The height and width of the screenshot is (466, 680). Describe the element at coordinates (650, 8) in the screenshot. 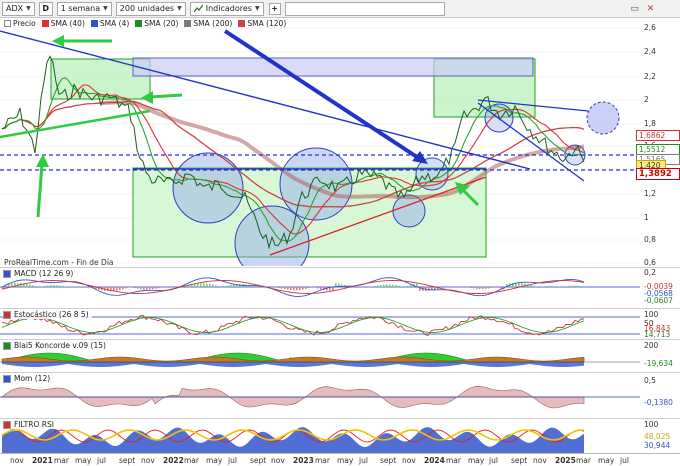

I see `close-icon: ✕` at that location.